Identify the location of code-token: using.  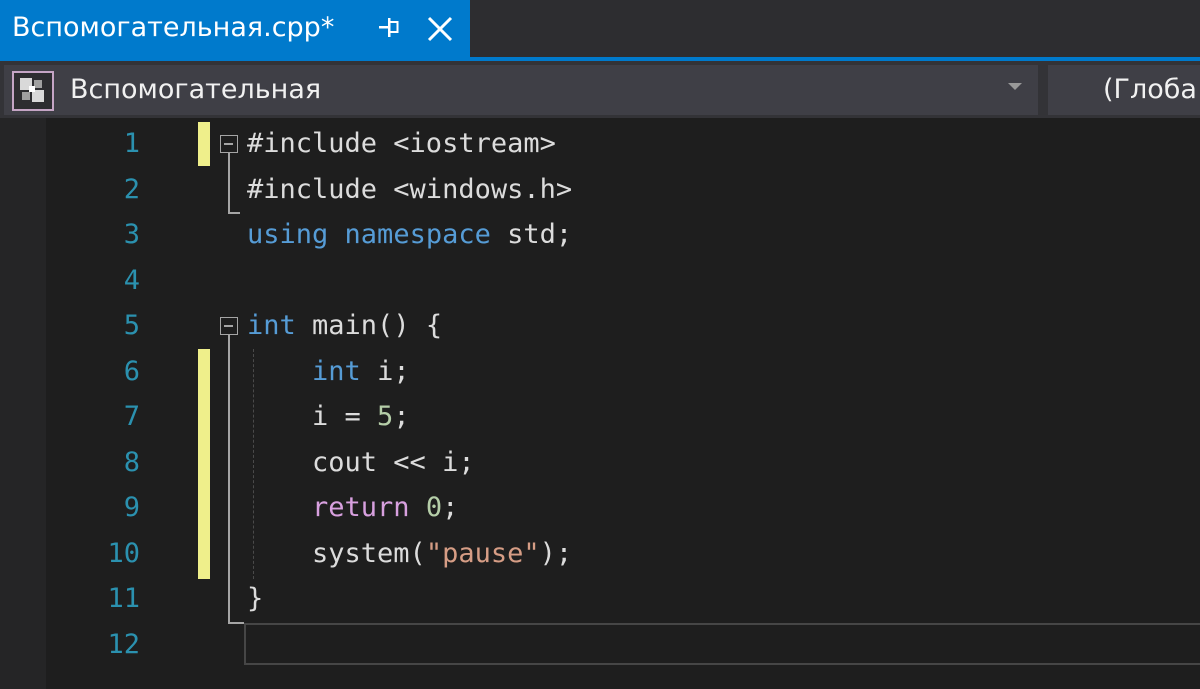
(288, 234).